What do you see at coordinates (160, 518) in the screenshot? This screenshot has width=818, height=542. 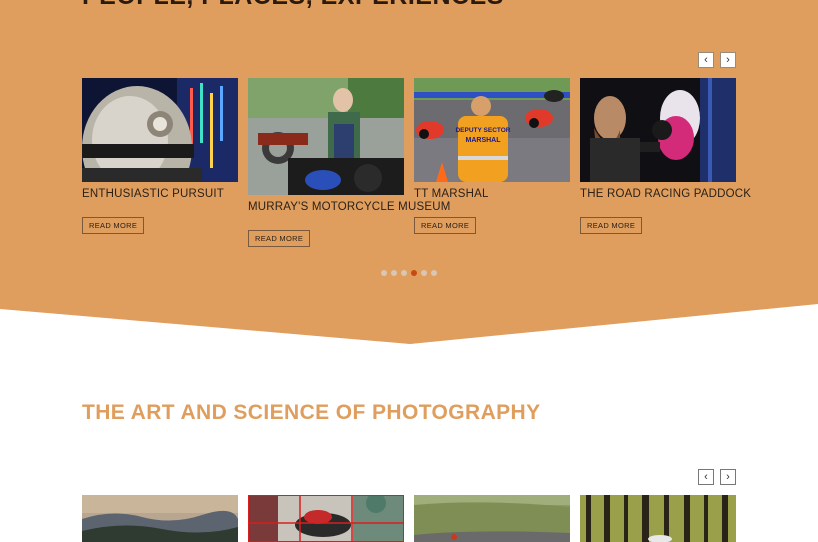 I see `card-image-landscape` at bounding box center [160, 518].